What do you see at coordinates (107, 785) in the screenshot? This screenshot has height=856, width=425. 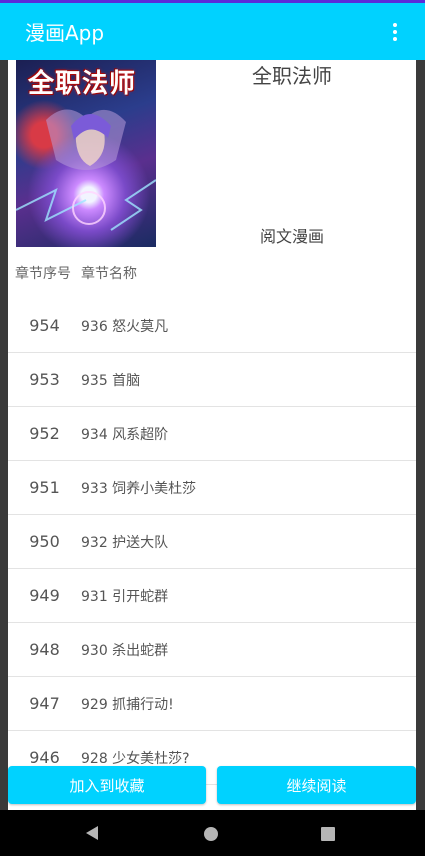 I see `add-to-favorites-button: 加入到收藏` at bounding box center [107, 785].